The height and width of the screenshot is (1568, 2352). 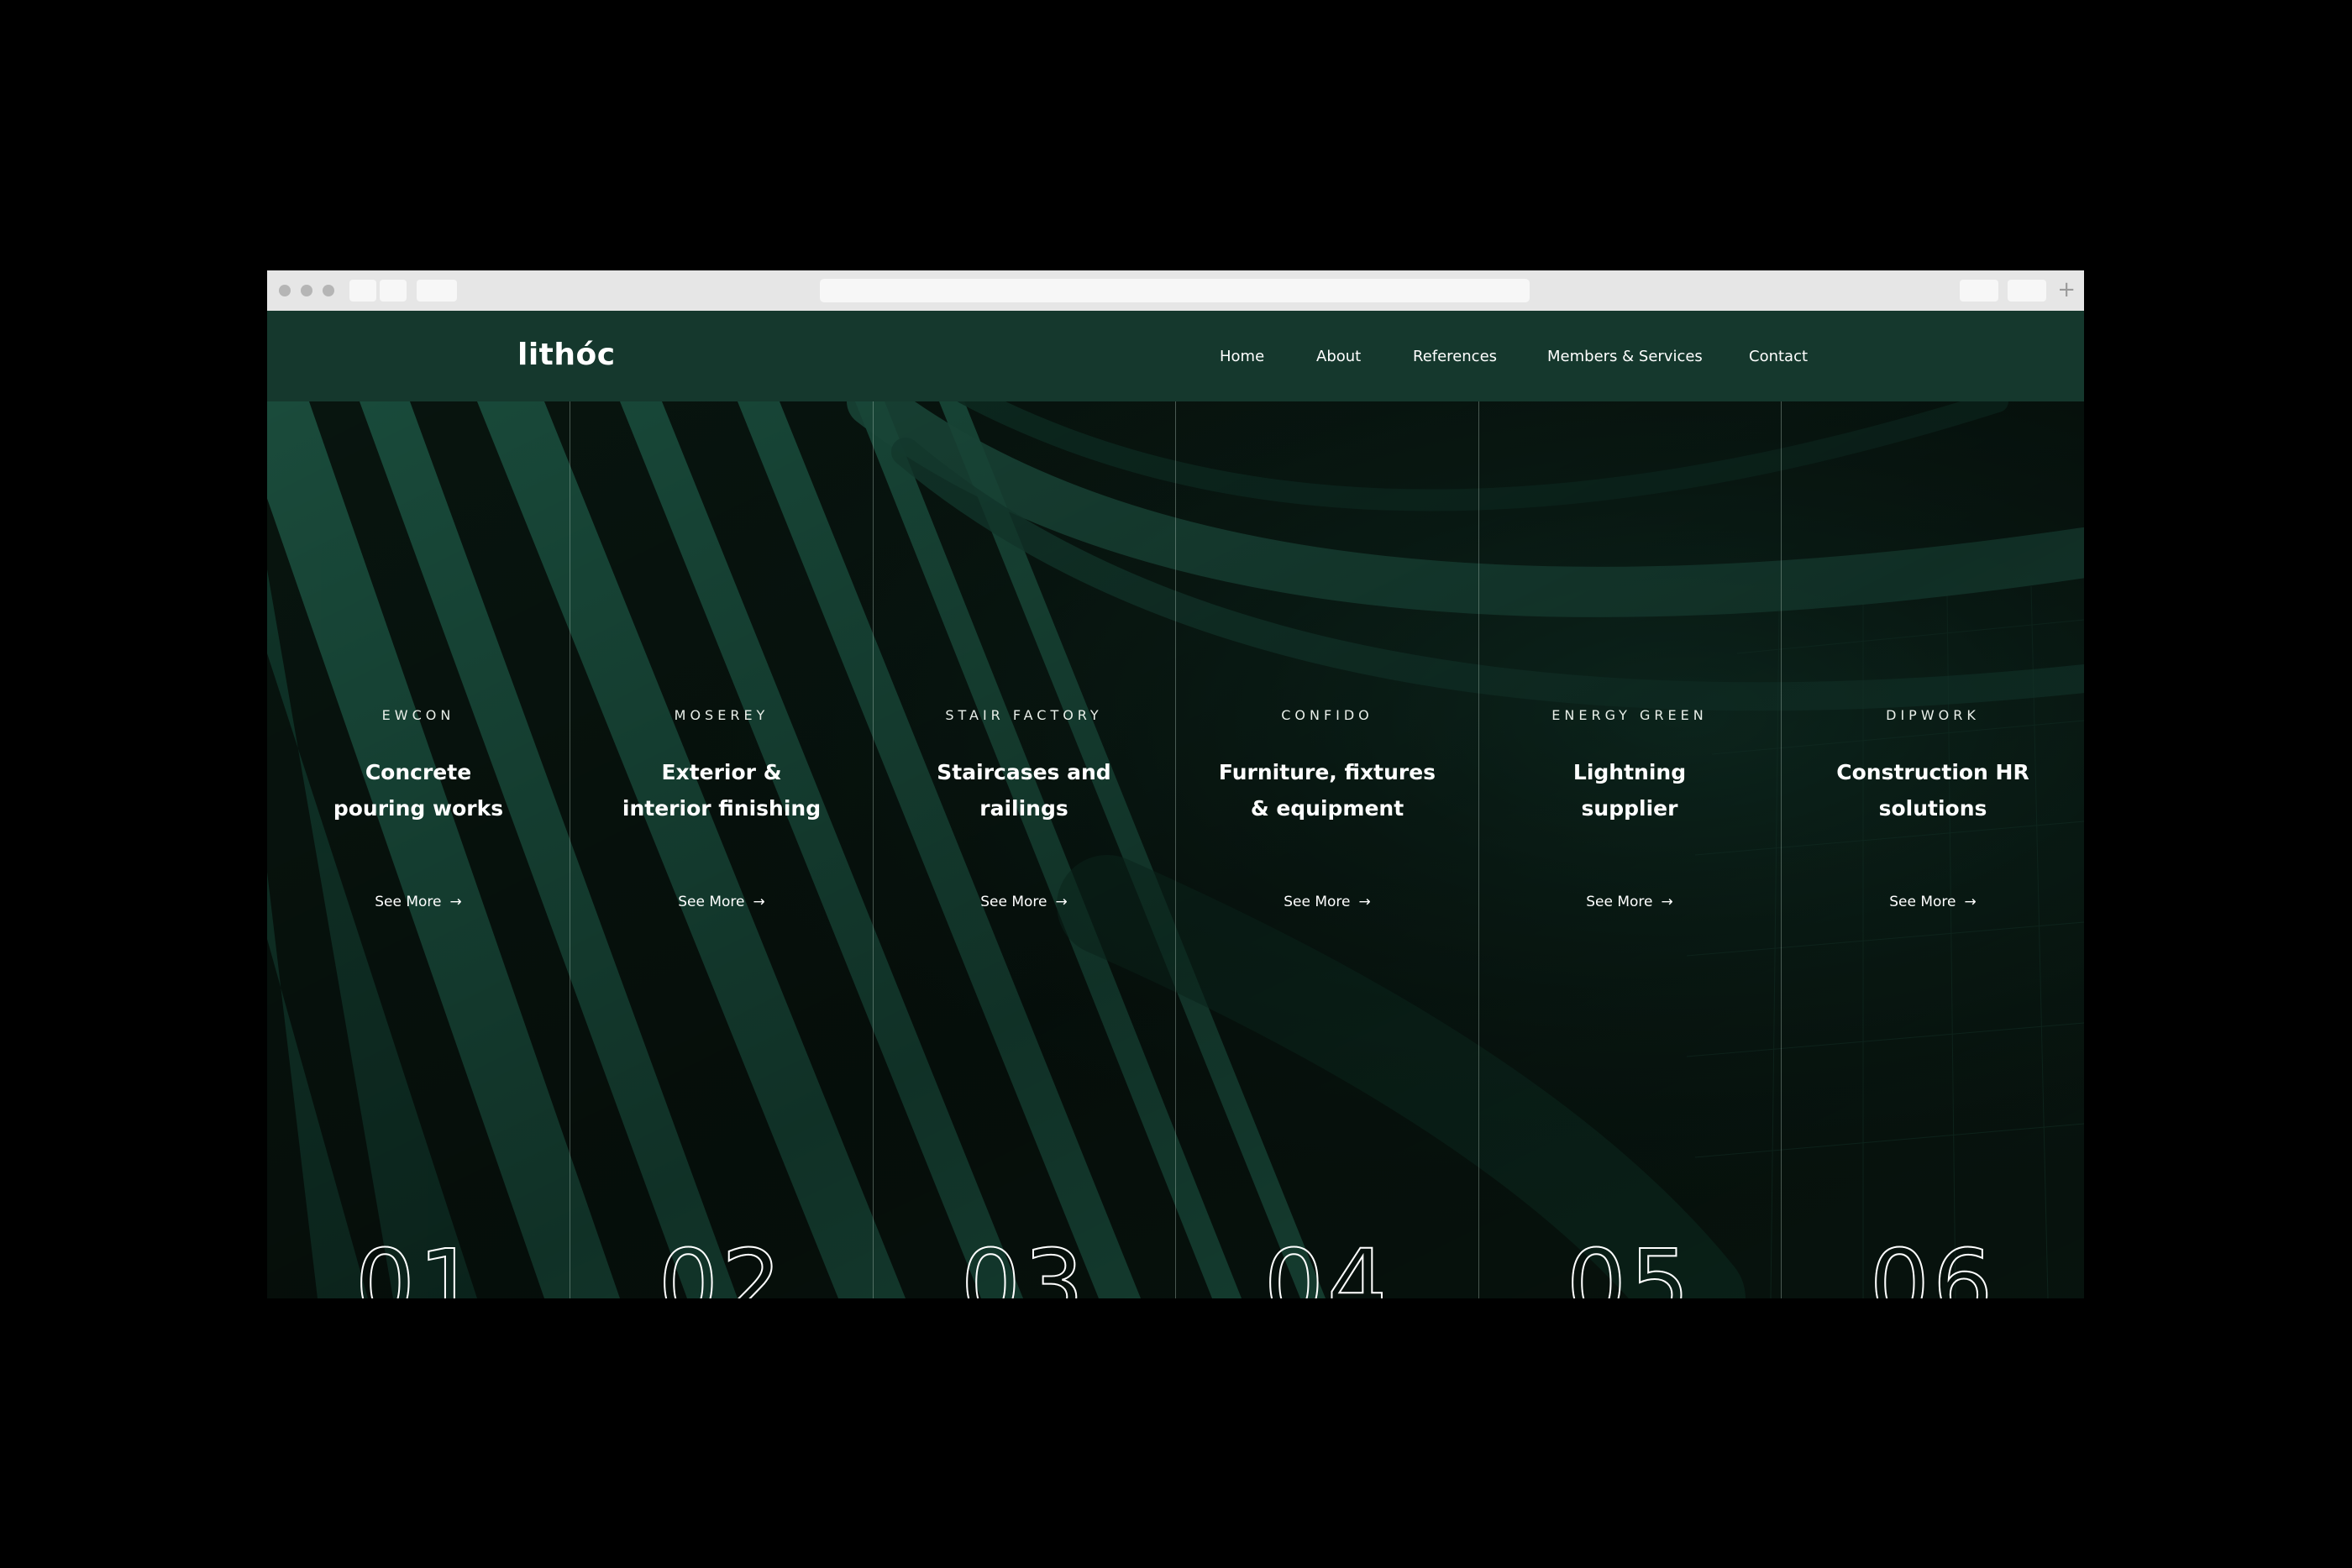 What do you see at coordinates (418, 715) in the screenshot?
I see `company-name: EWCON` at bounding box center [418, 715].